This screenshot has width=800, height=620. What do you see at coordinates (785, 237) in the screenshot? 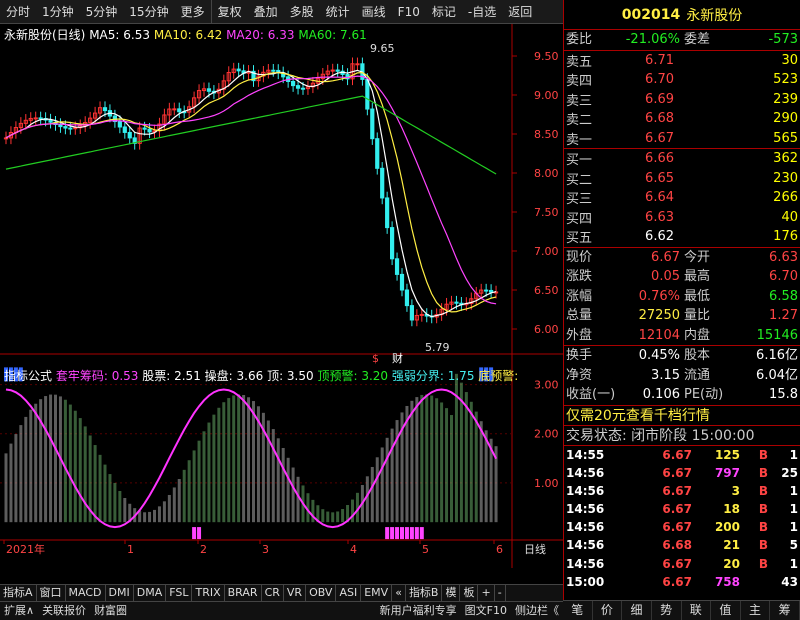
I see `buy-volume: 176` at bounding box center [785, 237].